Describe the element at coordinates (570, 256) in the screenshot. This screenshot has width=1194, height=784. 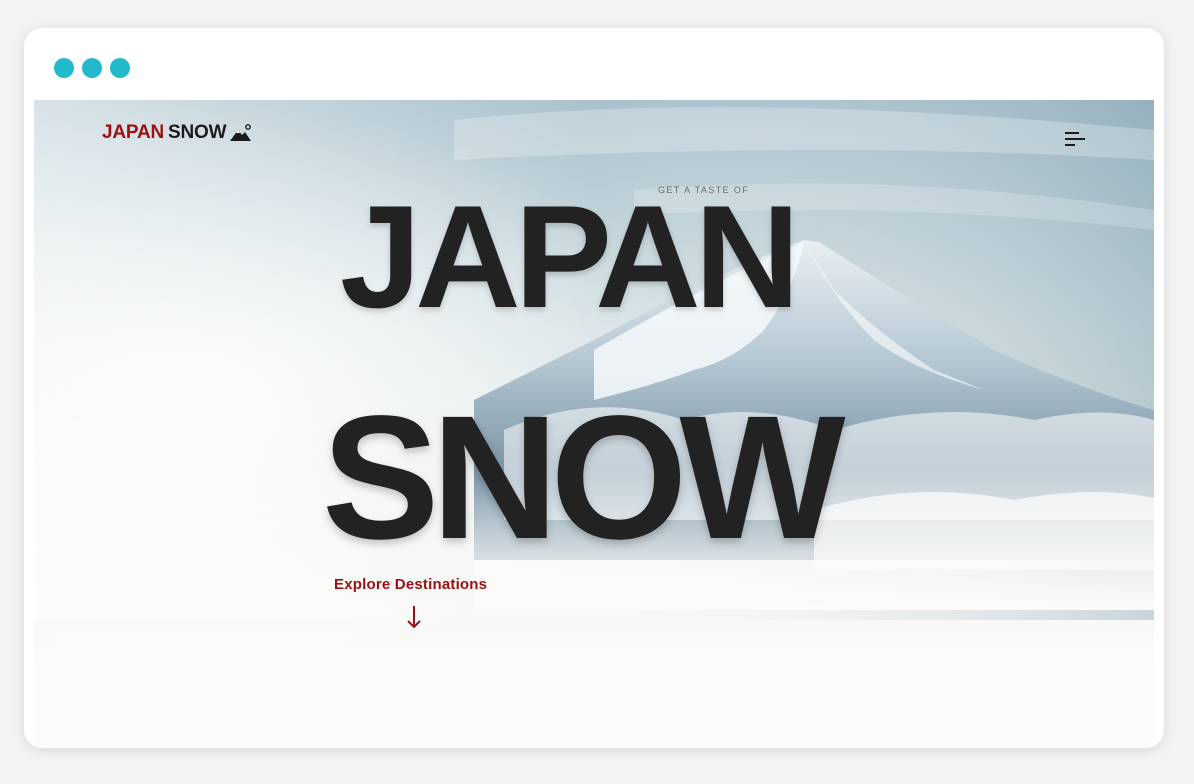
I see `hero-title-line-1: JAPAN` at that location.